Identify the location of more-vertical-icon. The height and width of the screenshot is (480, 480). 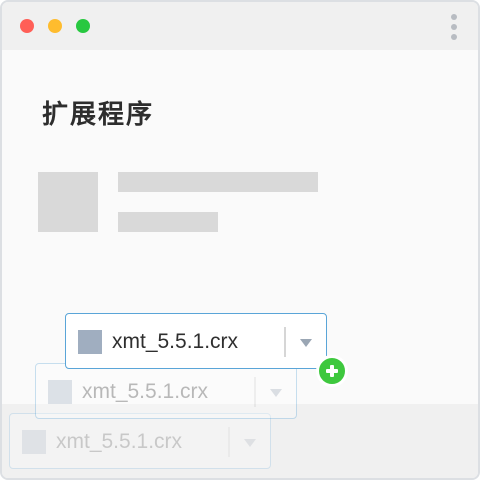
(454, 28).